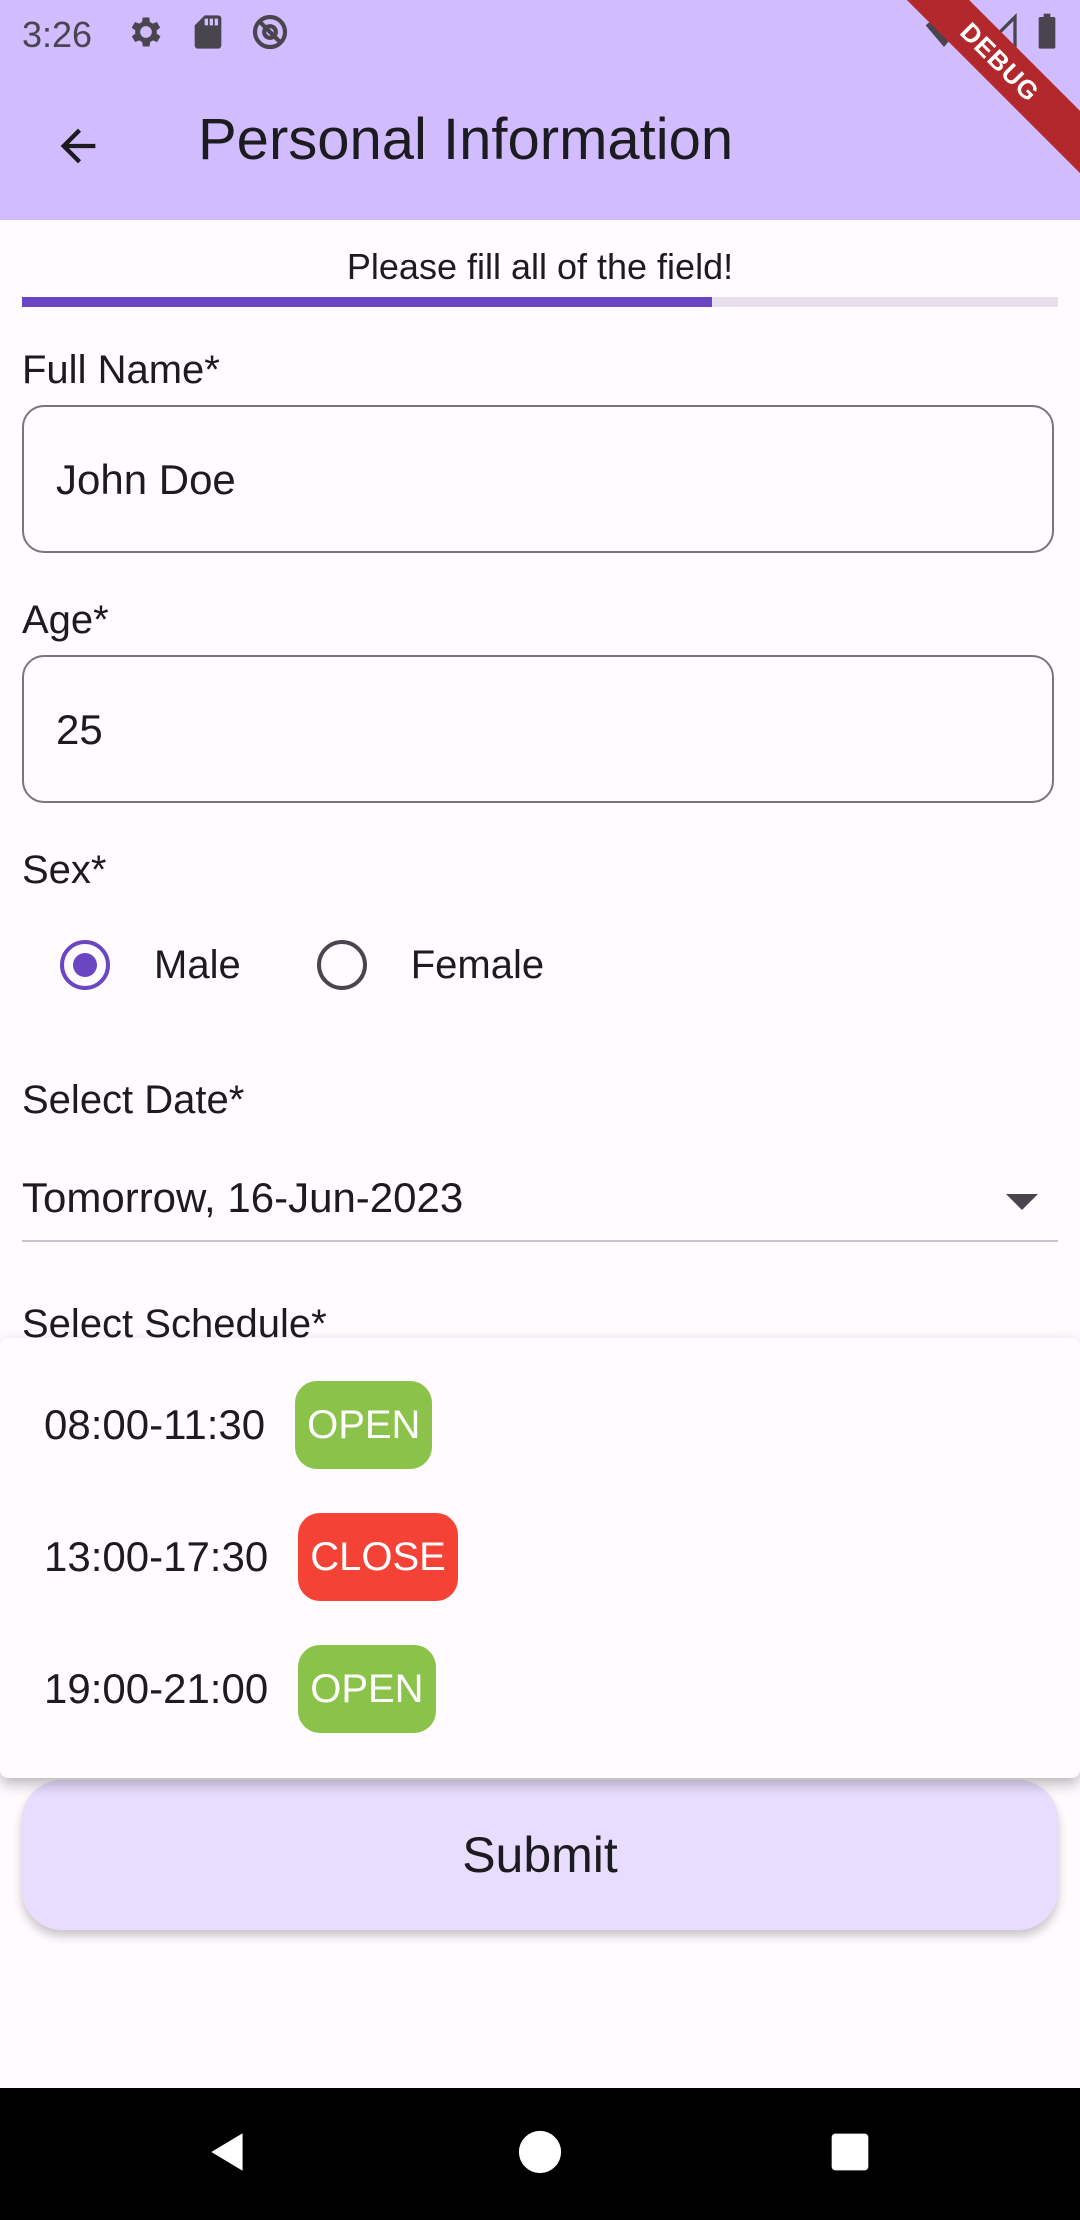 This screenshot has height=2220, width=1080. I want to click on progress-bar, so click(540, 302).